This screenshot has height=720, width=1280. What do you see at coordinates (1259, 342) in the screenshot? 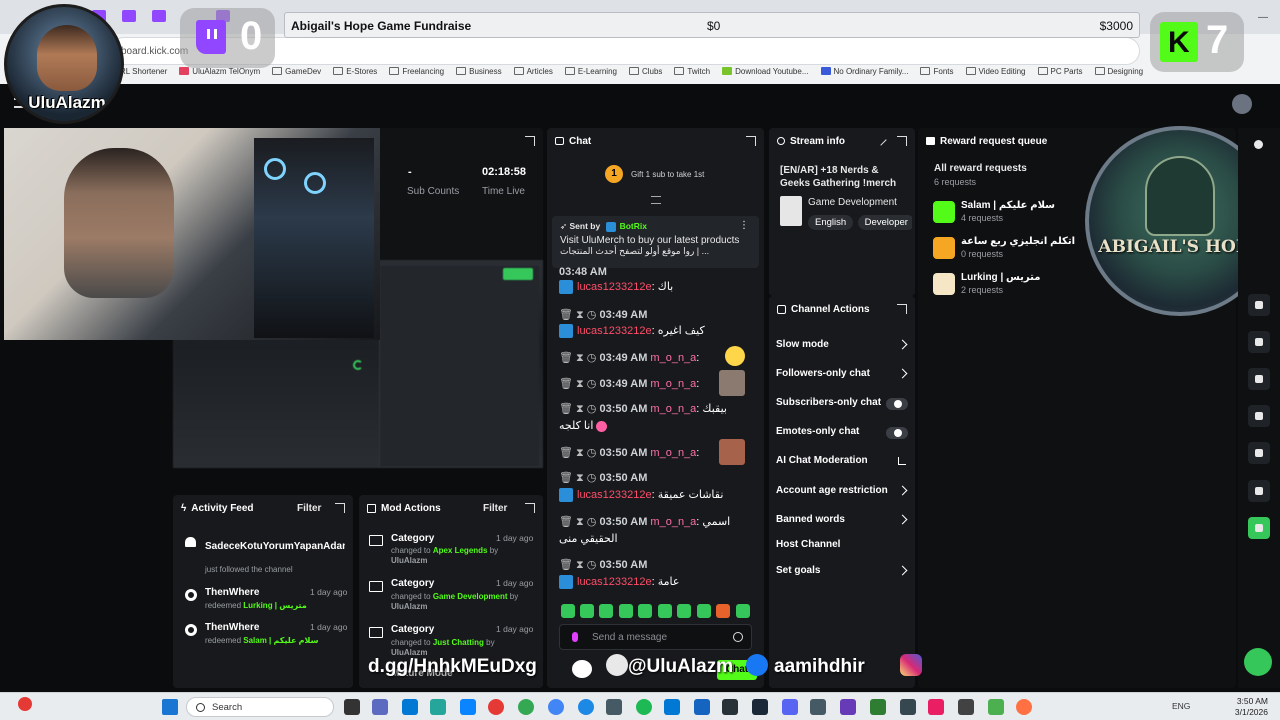
I see `chat-icon` at bounding box center [1259, 342].